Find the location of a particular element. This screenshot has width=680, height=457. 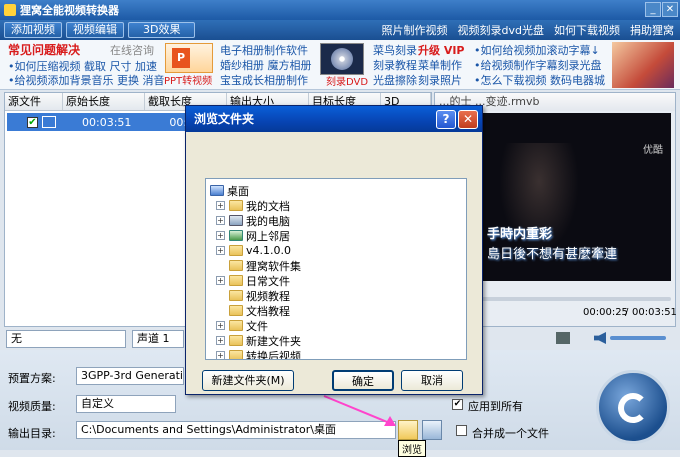

top-links: 照片制作视频 视频刻录dvd光盘 如何下载视频 捐助狸窝 is located at coordinates (528, 30).